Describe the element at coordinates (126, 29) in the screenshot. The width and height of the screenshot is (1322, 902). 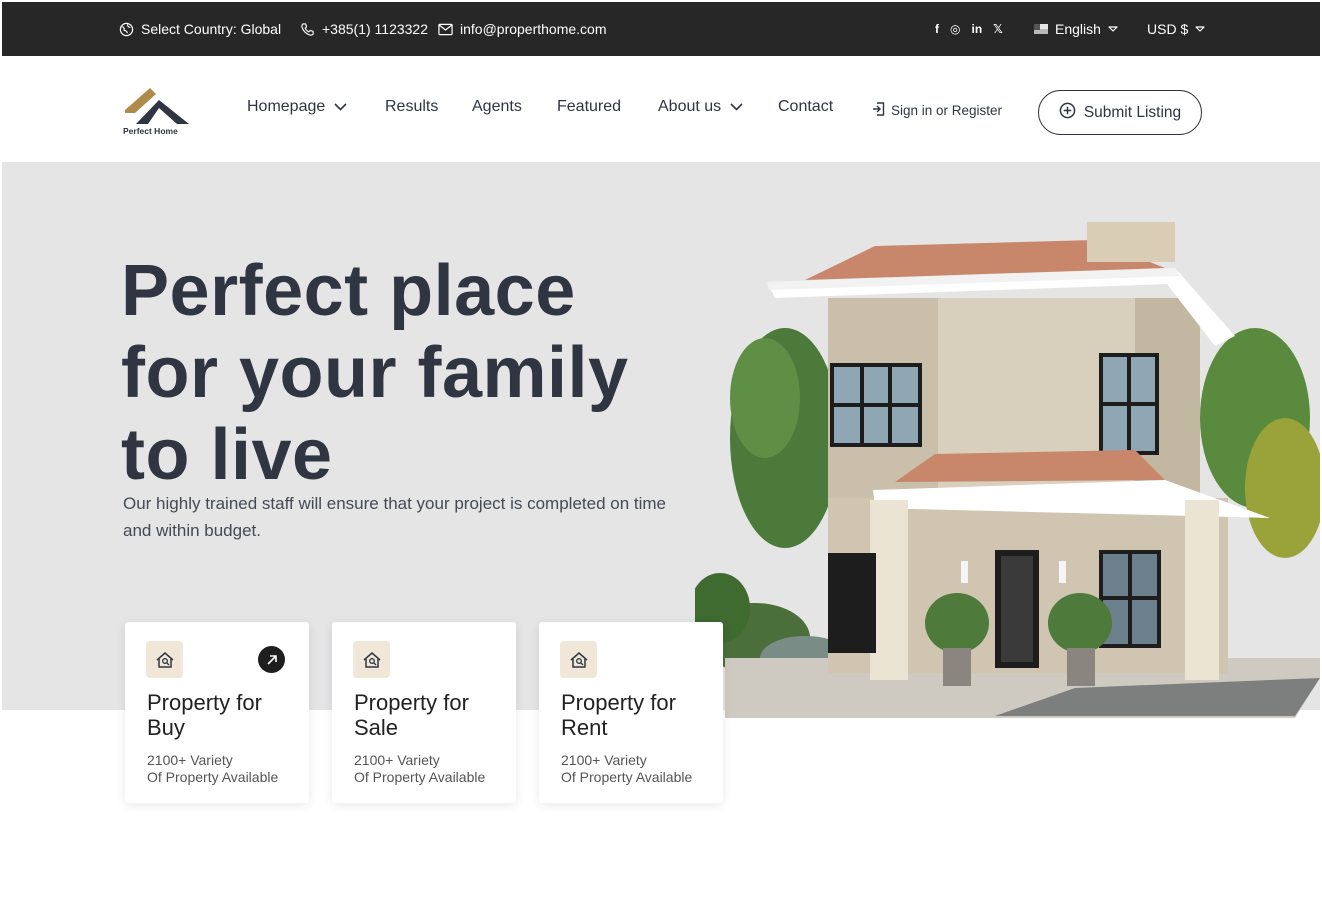
I see `globe-icon` at that location.